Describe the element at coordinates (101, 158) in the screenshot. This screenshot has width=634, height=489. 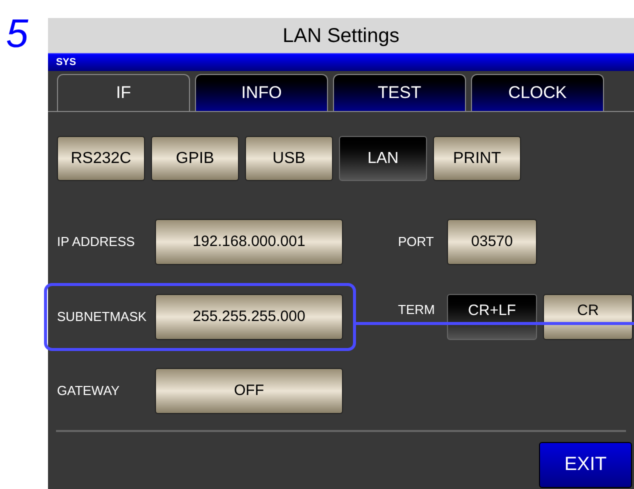
I see `interface-button: RS232C` at that location.